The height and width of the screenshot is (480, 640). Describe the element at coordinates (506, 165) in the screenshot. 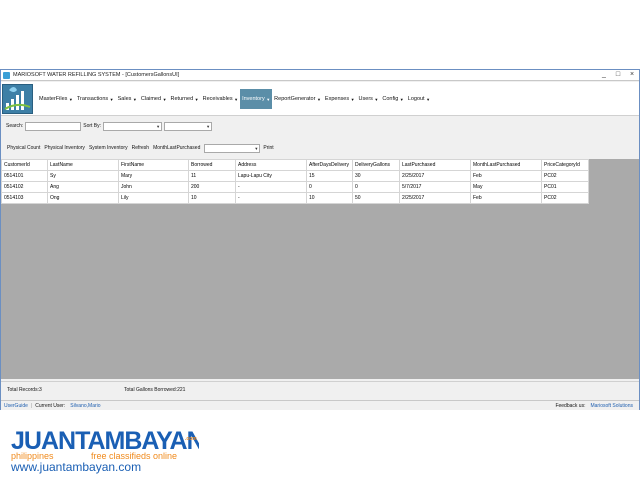

I see `column-header: MonthLastPurchased` at that location.